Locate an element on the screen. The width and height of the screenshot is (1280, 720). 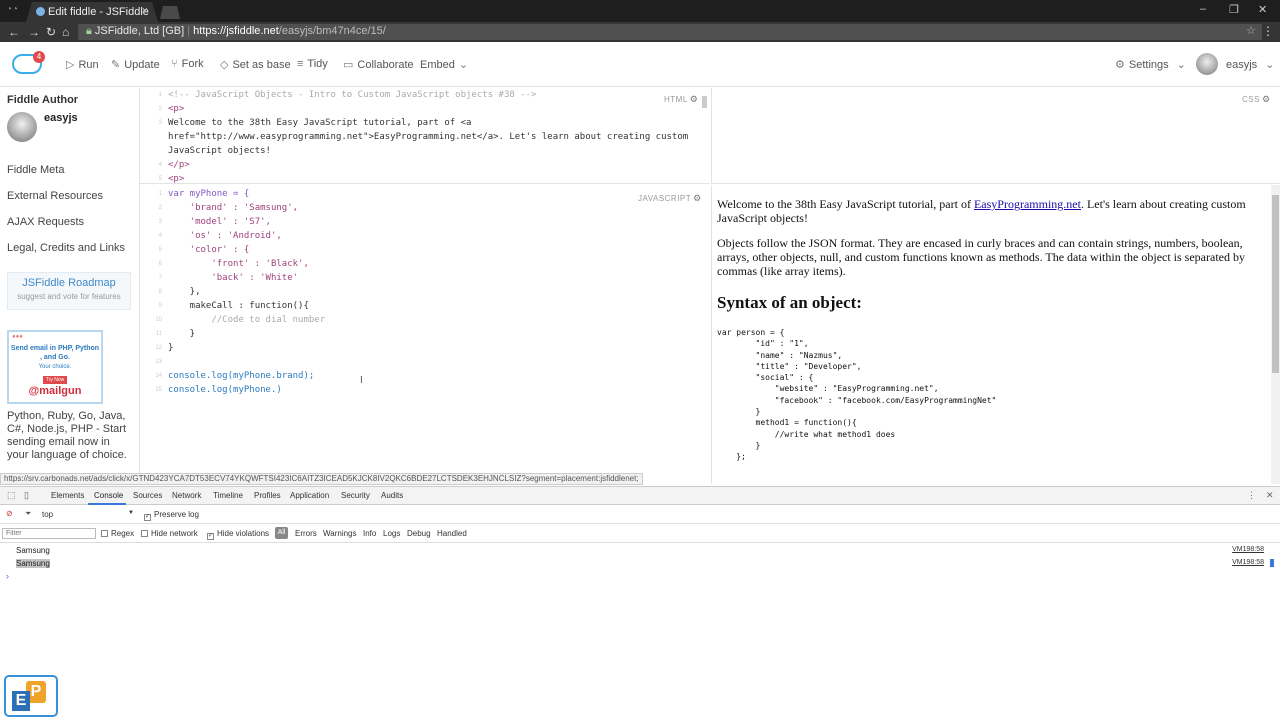
user-menu-button: easyjs ⌄ is located at coordinates (1252, 64).